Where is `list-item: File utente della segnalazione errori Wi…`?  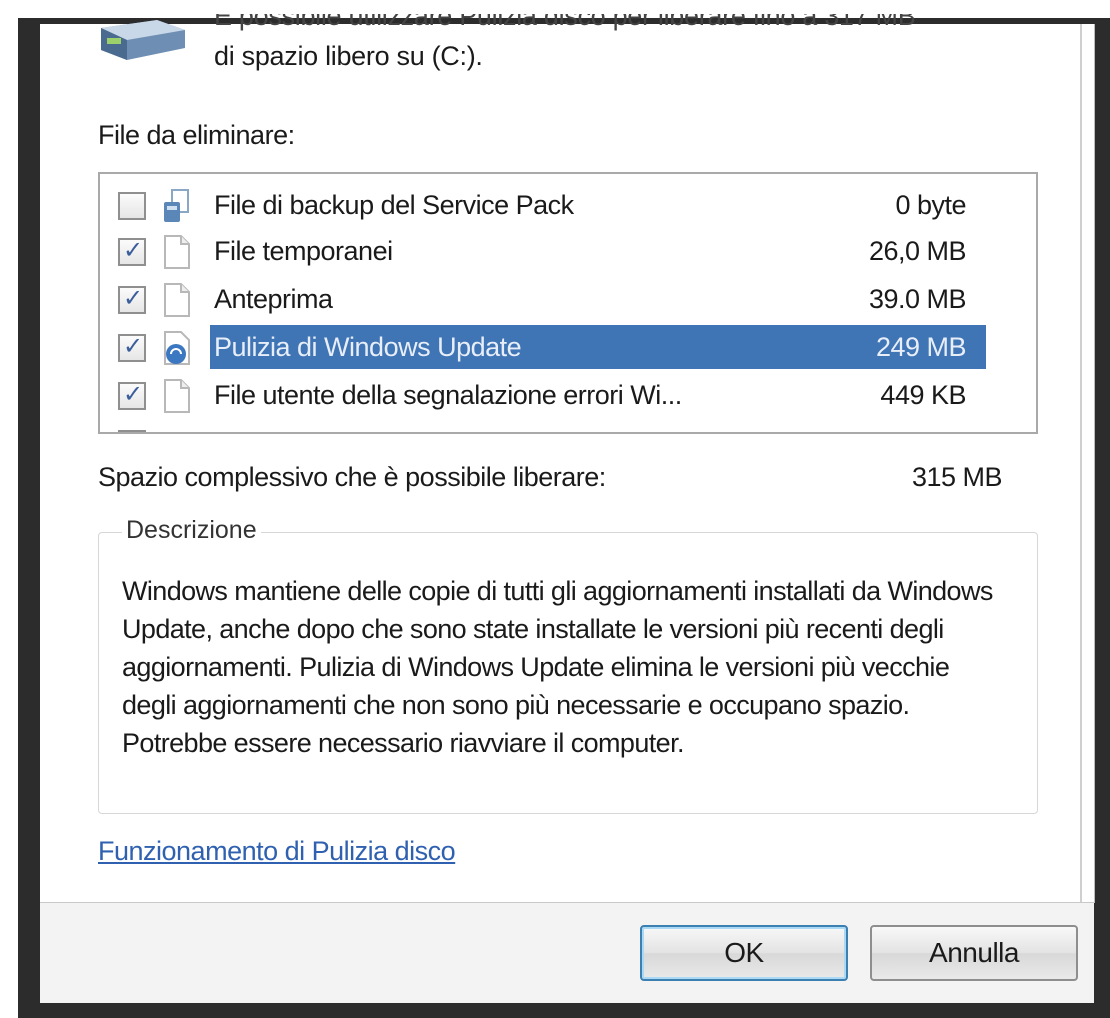 list-item: File utente della segnalazione errori Wi… is located at coordinates (543, 395).